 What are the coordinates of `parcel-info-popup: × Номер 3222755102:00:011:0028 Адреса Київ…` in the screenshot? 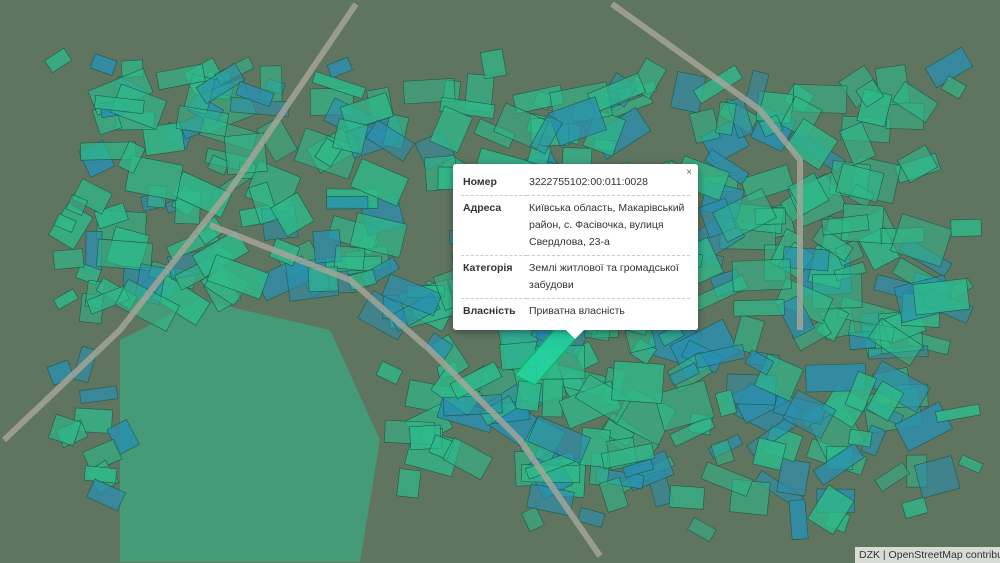 It's located at (575, 251).